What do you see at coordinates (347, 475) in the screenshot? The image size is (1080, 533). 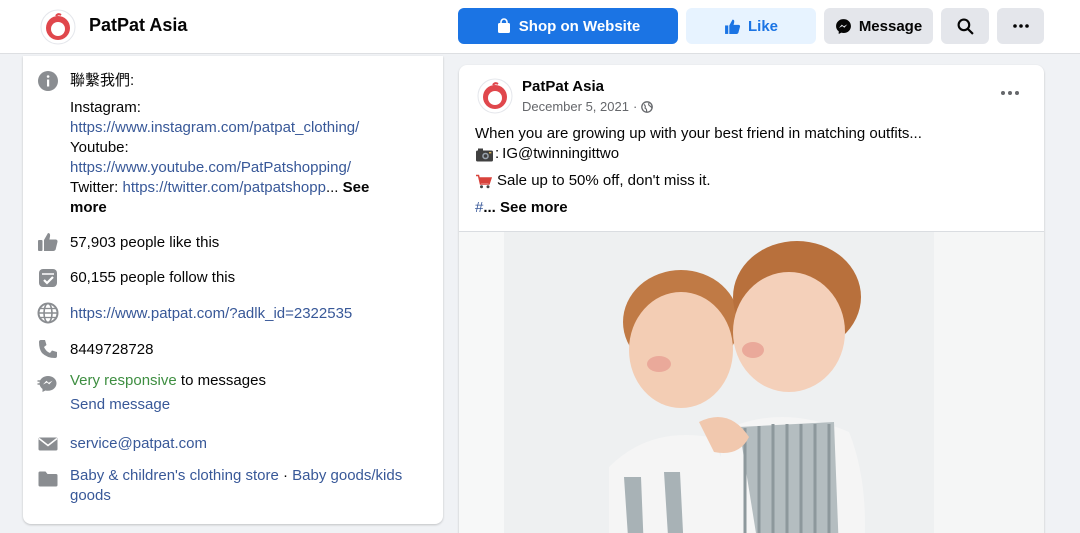 I see `category-link-baby-goods: Baby goods/kids` at bounding box center [347, 475].